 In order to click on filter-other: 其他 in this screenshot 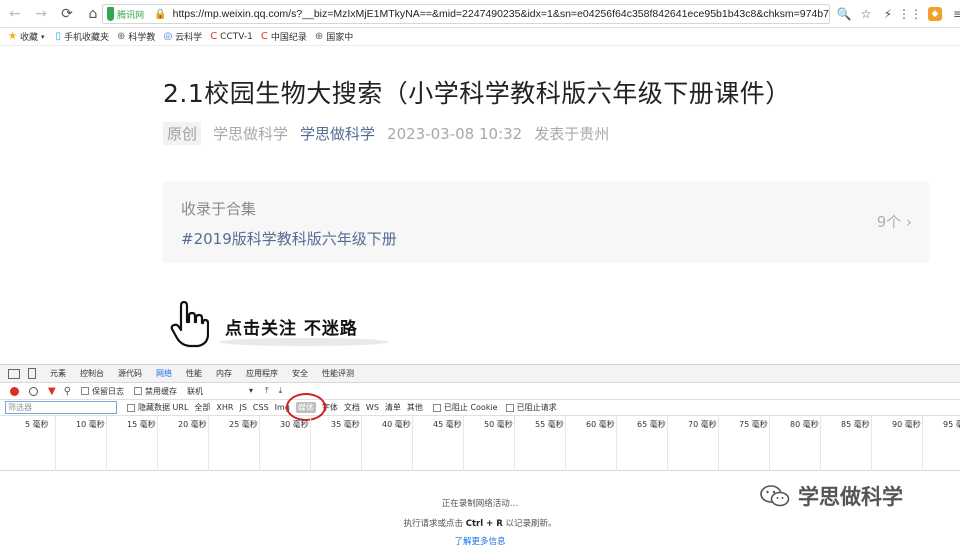, I will do `click(415, 407)`.